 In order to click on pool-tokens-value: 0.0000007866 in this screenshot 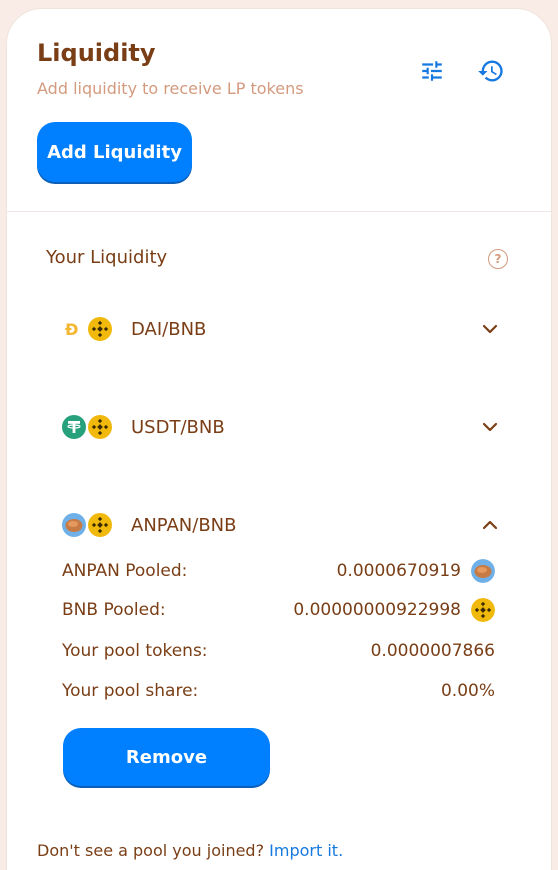, I will do `click(432, 651)`.